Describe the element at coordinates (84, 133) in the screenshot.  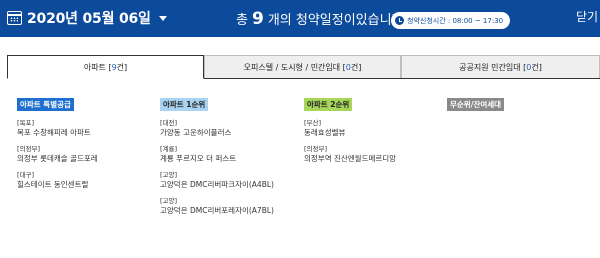
I see `item-name: 목포 수창해피레 아파트` at that location.